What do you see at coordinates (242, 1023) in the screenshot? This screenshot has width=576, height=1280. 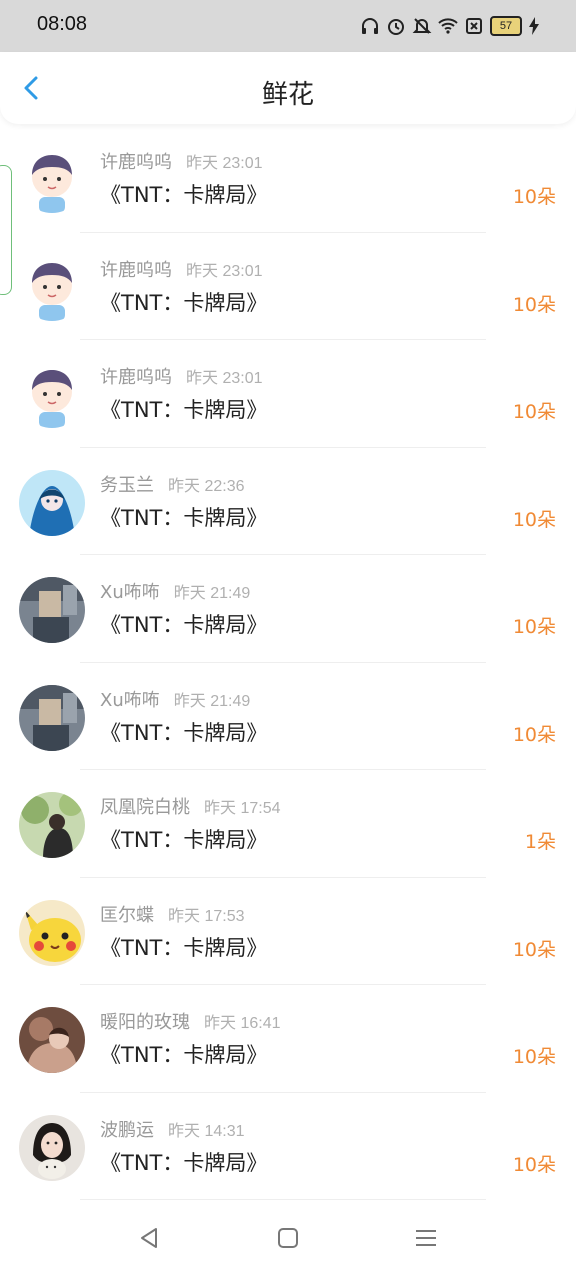 I see `timestamp: 昨天 16:41` at bounding box center [242, 1023].